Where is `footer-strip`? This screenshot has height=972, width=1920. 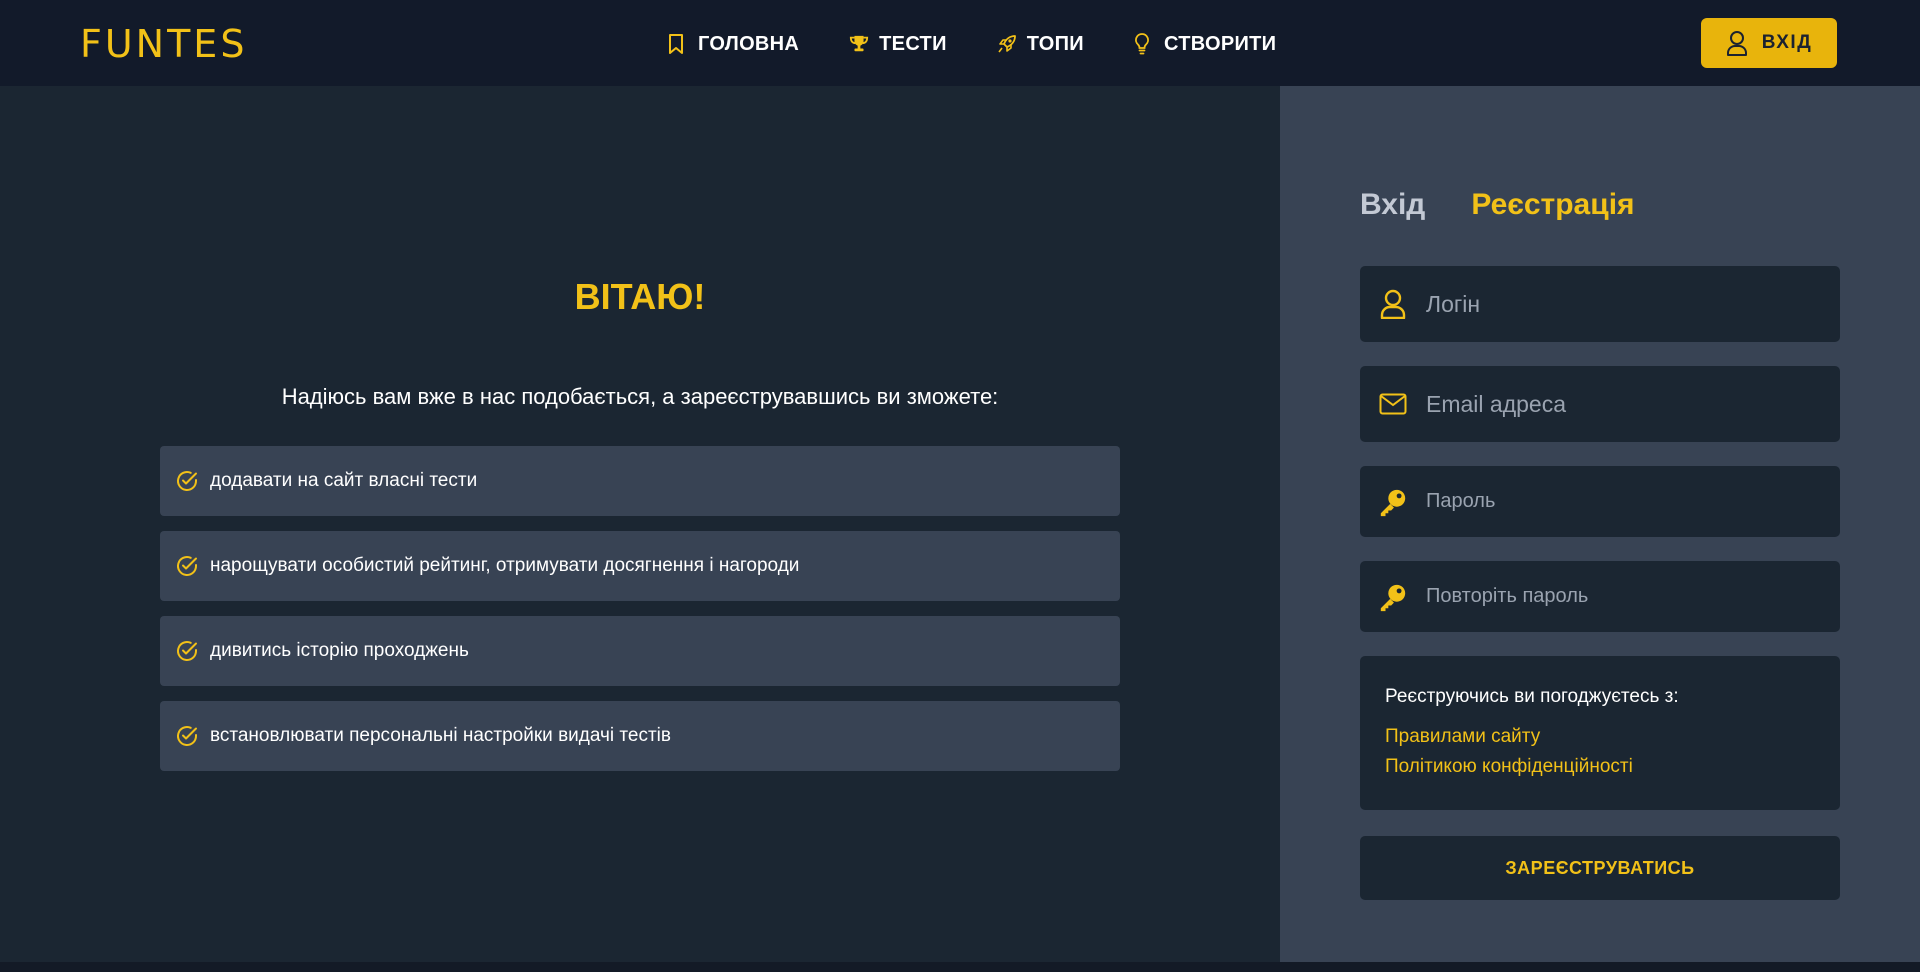
footer-strip is located at coordinates (960, 967).